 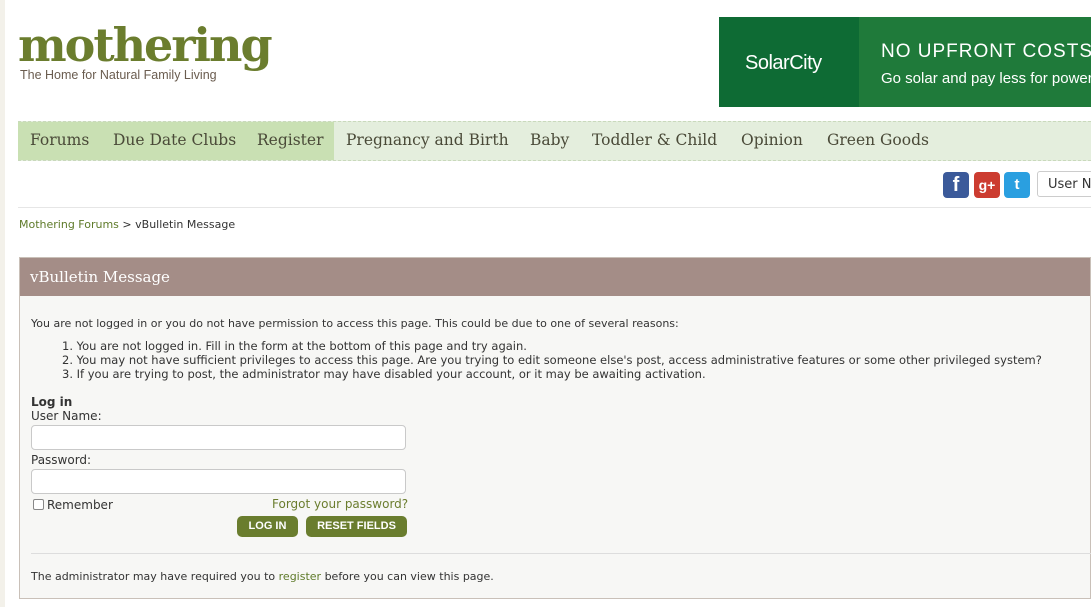 I want to click on nav-item-register: Register, so click(x=290, y=140).